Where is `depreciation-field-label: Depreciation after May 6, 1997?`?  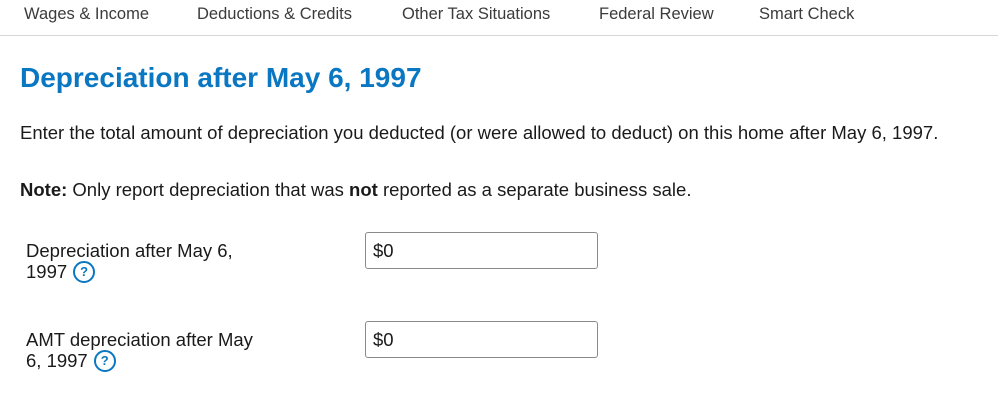
depreciation-field-label: Depreciation after May 6, 1997? is located at coordinates (141, 262).